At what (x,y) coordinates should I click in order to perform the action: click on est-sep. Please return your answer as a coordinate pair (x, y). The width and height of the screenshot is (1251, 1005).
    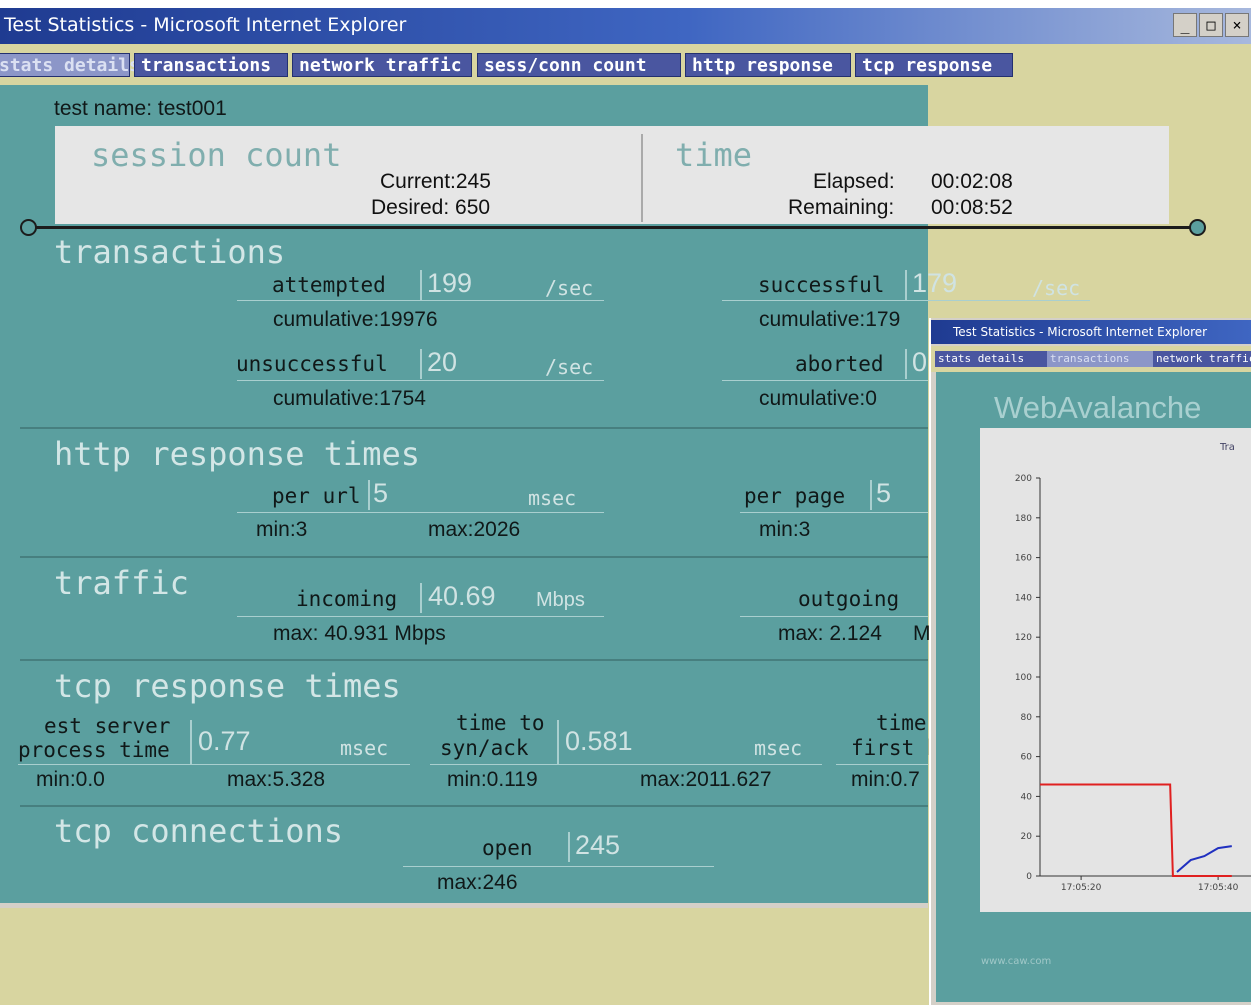
    Looking at the image, I should click on (191, 742).